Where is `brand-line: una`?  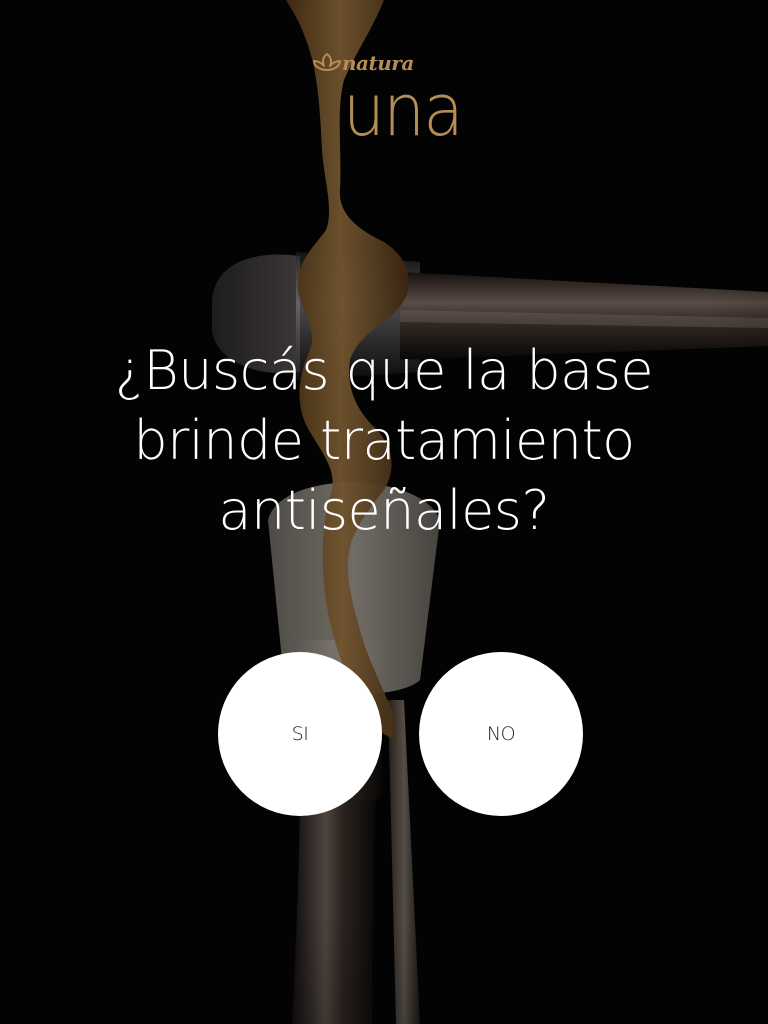 brand-line: una is located at coordinates (403, 110).